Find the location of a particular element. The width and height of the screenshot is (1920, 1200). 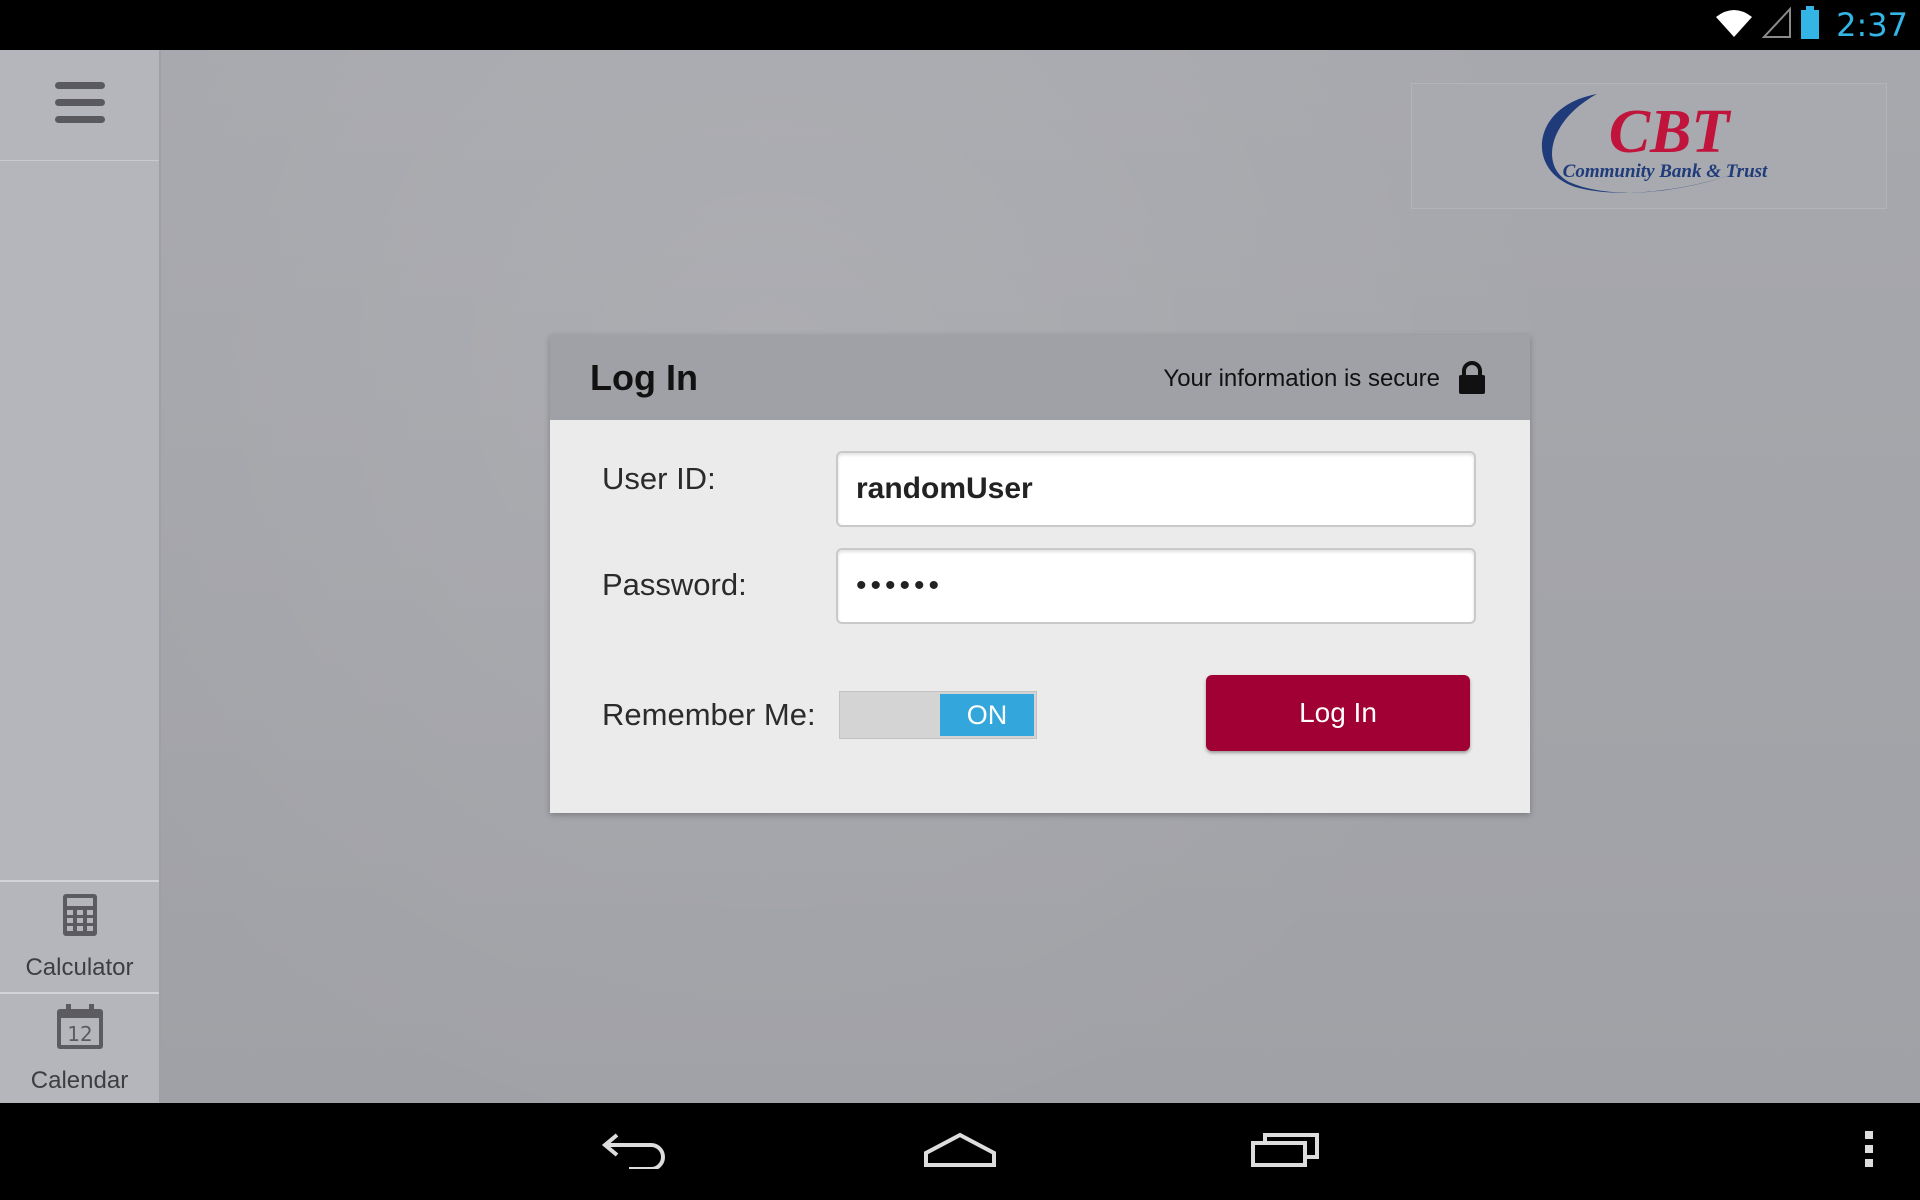

calculator-button: Calculator is located at coordinates (79, 936).